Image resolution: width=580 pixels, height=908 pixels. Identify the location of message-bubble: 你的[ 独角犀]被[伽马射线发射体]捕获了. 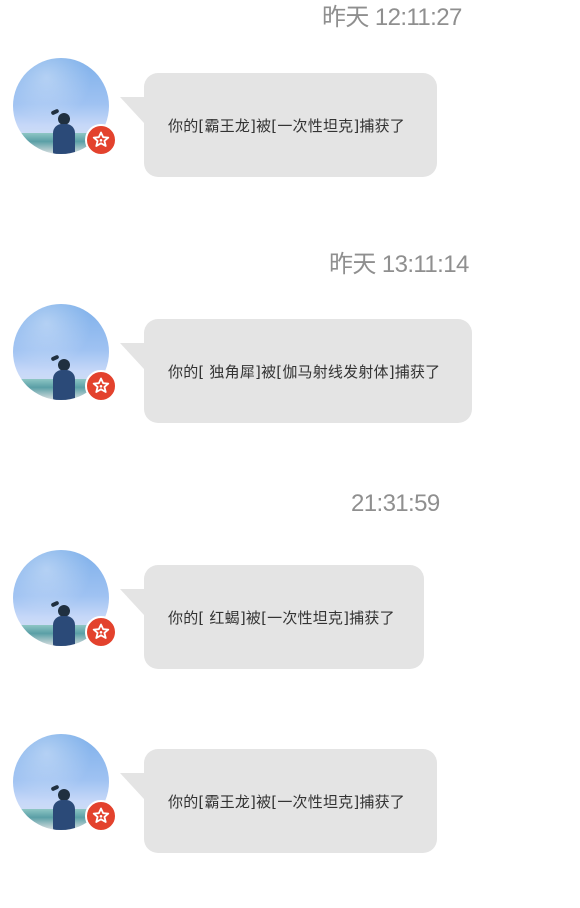
(296, 371).